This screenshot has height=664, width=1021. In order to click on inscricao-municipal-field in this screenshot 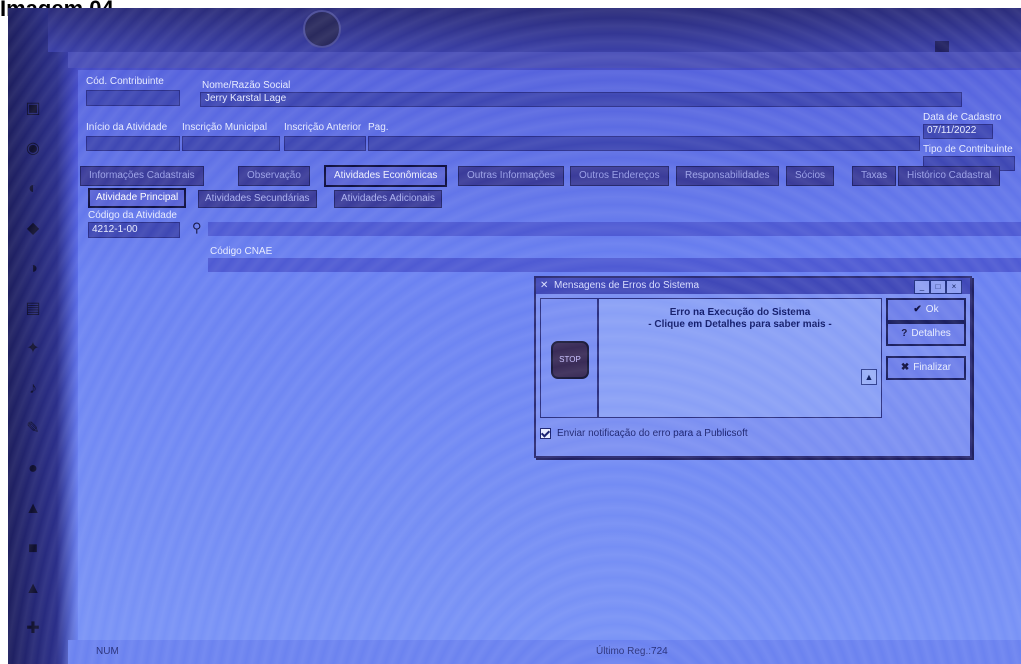, I will do `click(231, 143)`.